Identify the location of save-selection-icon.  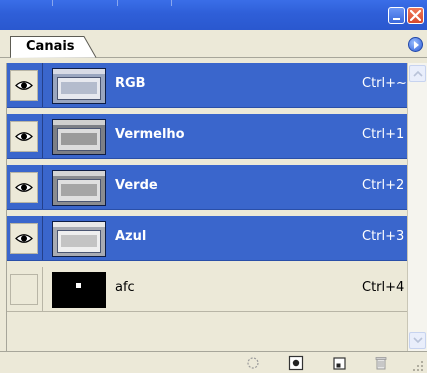
(296, 363).